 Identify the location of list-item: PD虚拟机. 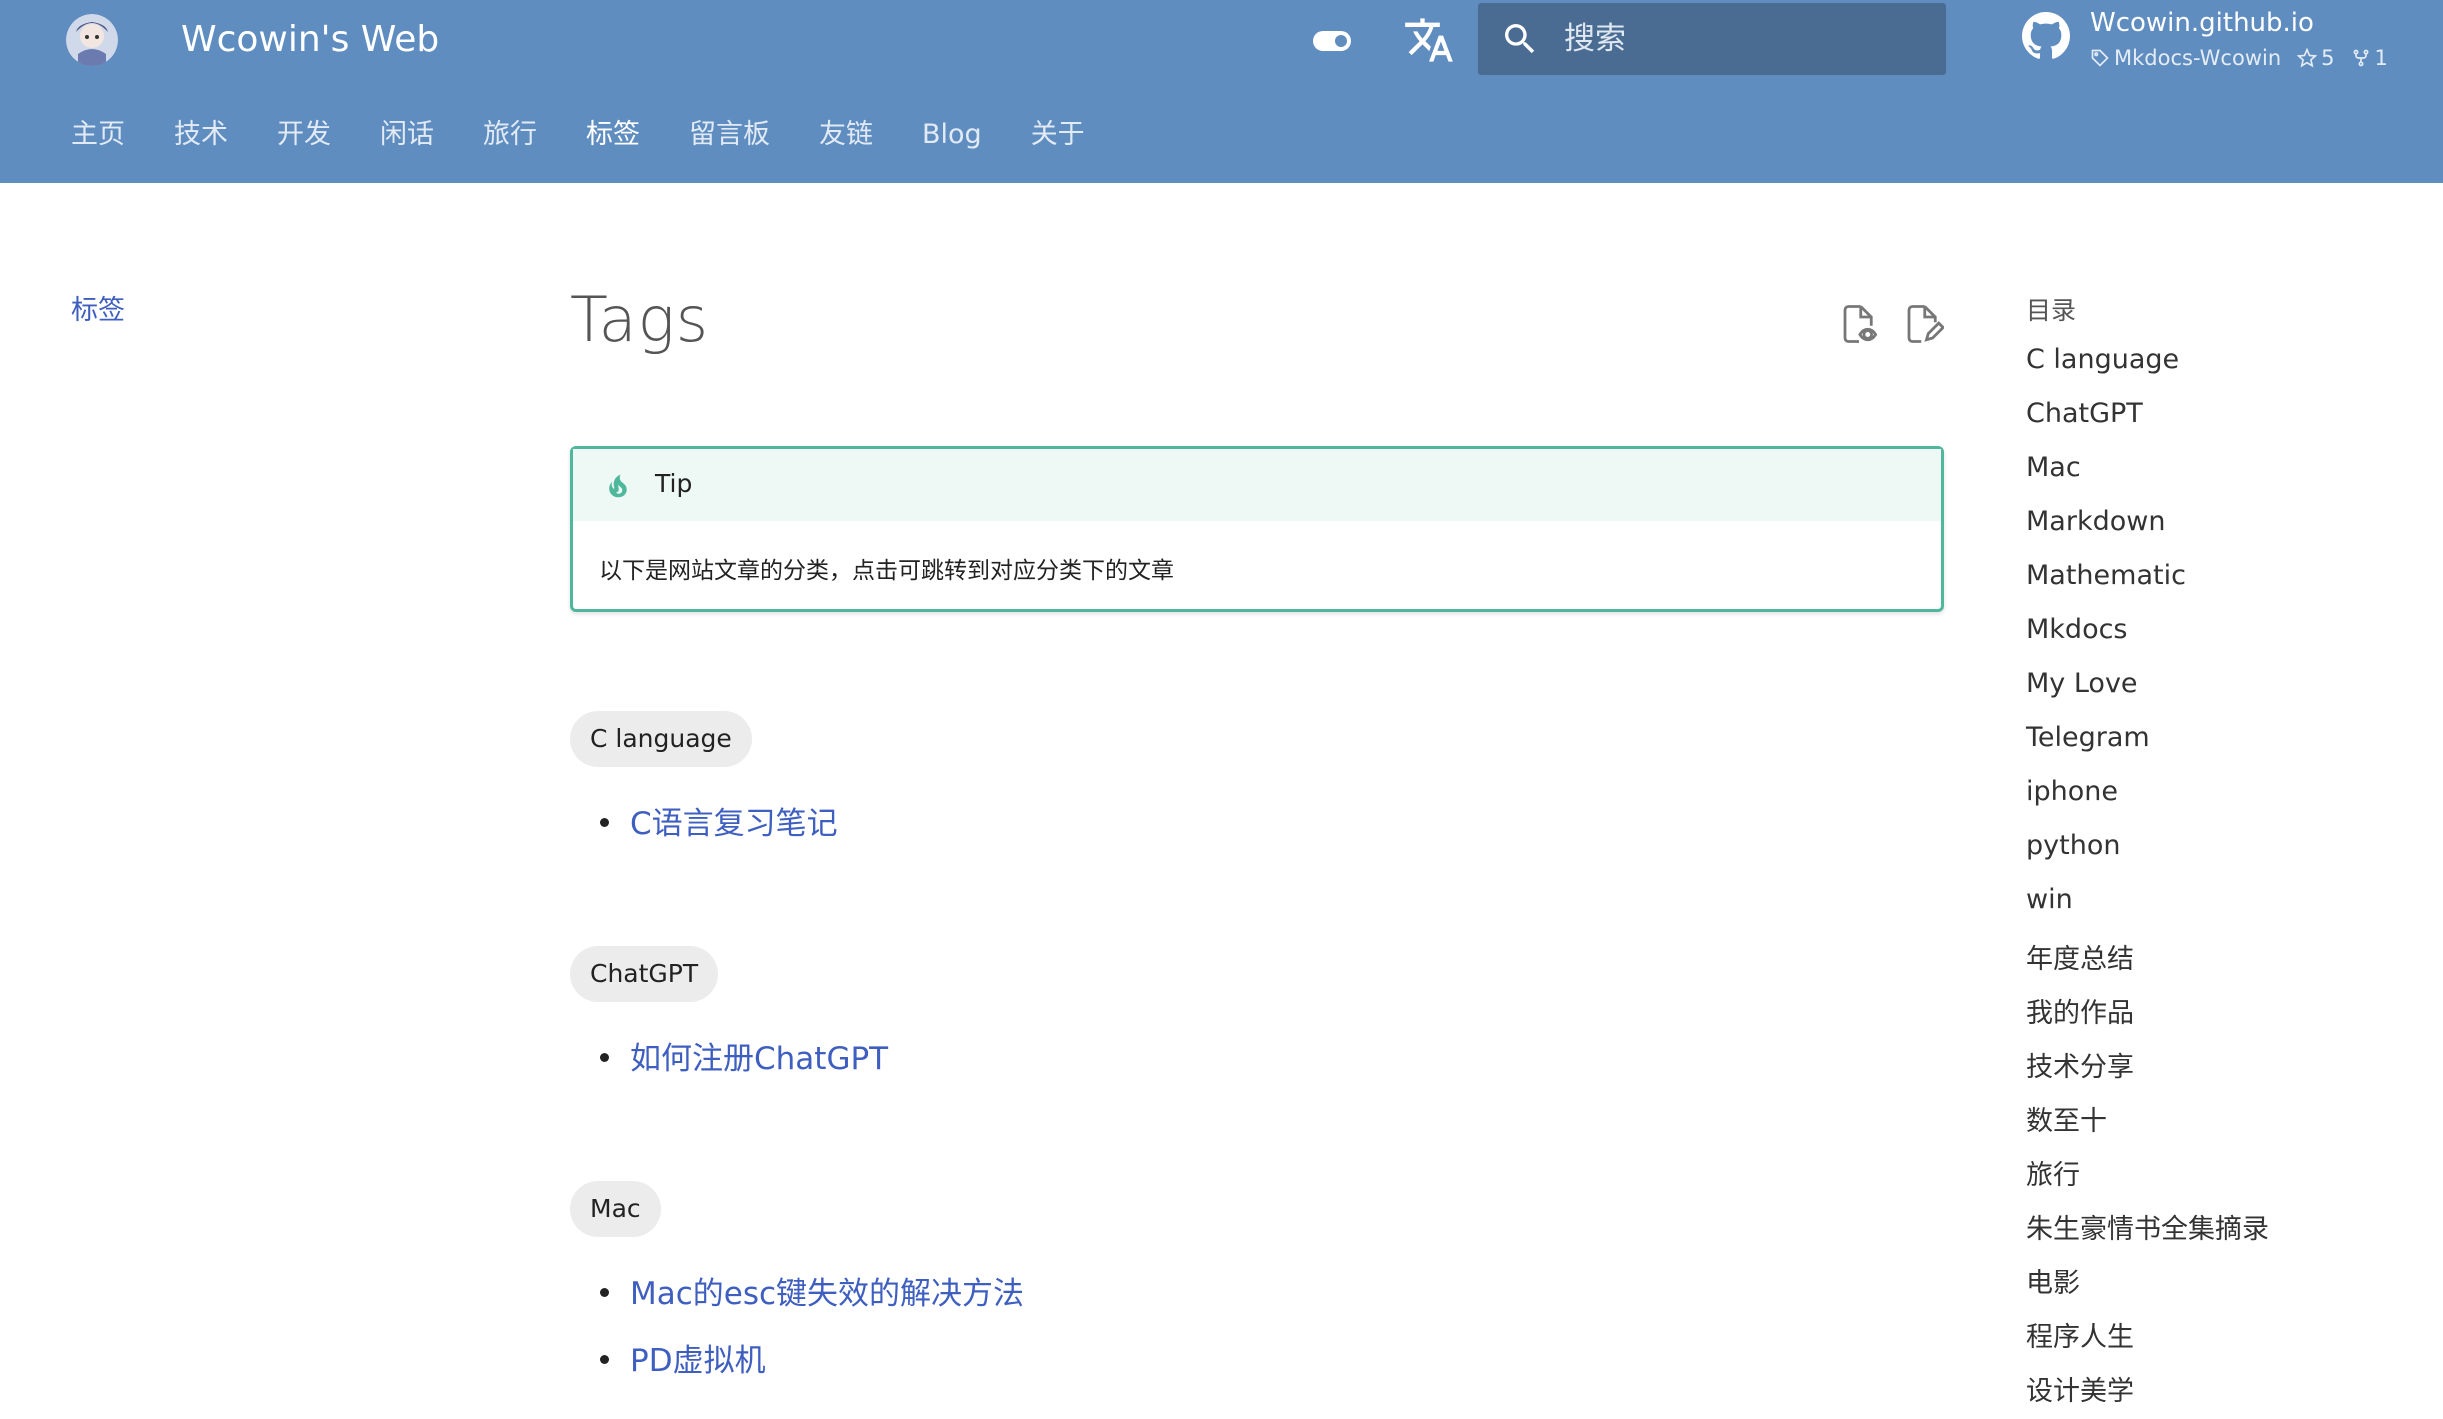
(683, 1361).